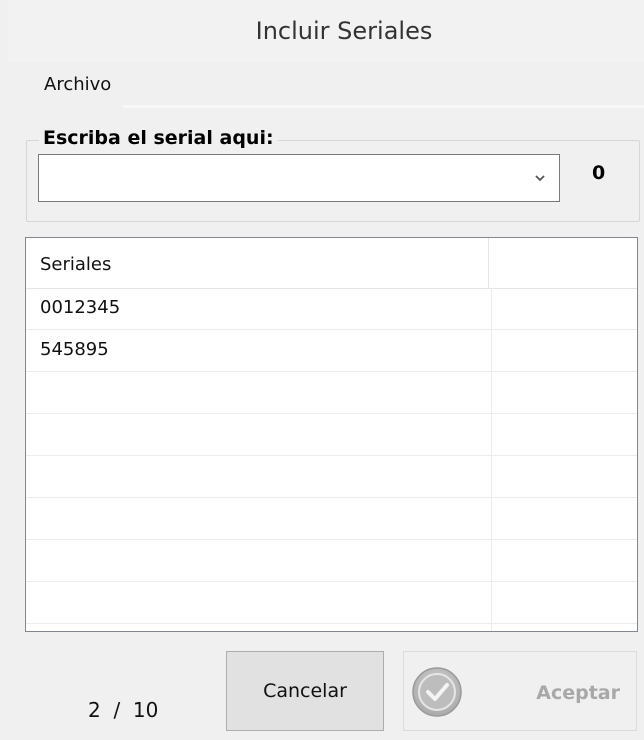  I want to click on title-bar: Incluir Seriales, so click(326, 31).